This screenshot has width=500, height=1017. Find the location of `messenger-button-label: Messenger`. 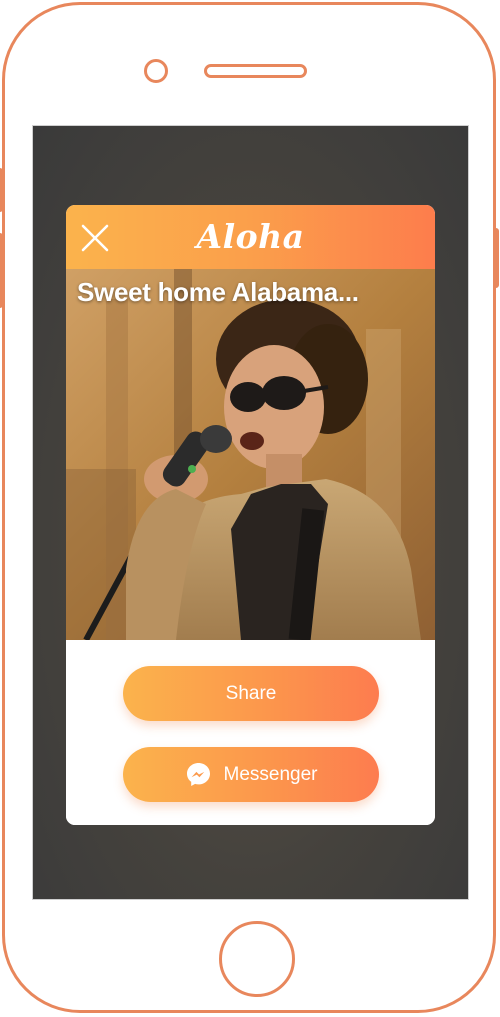

messenger-button-label: Messenger is located at coordinates (270, 774).